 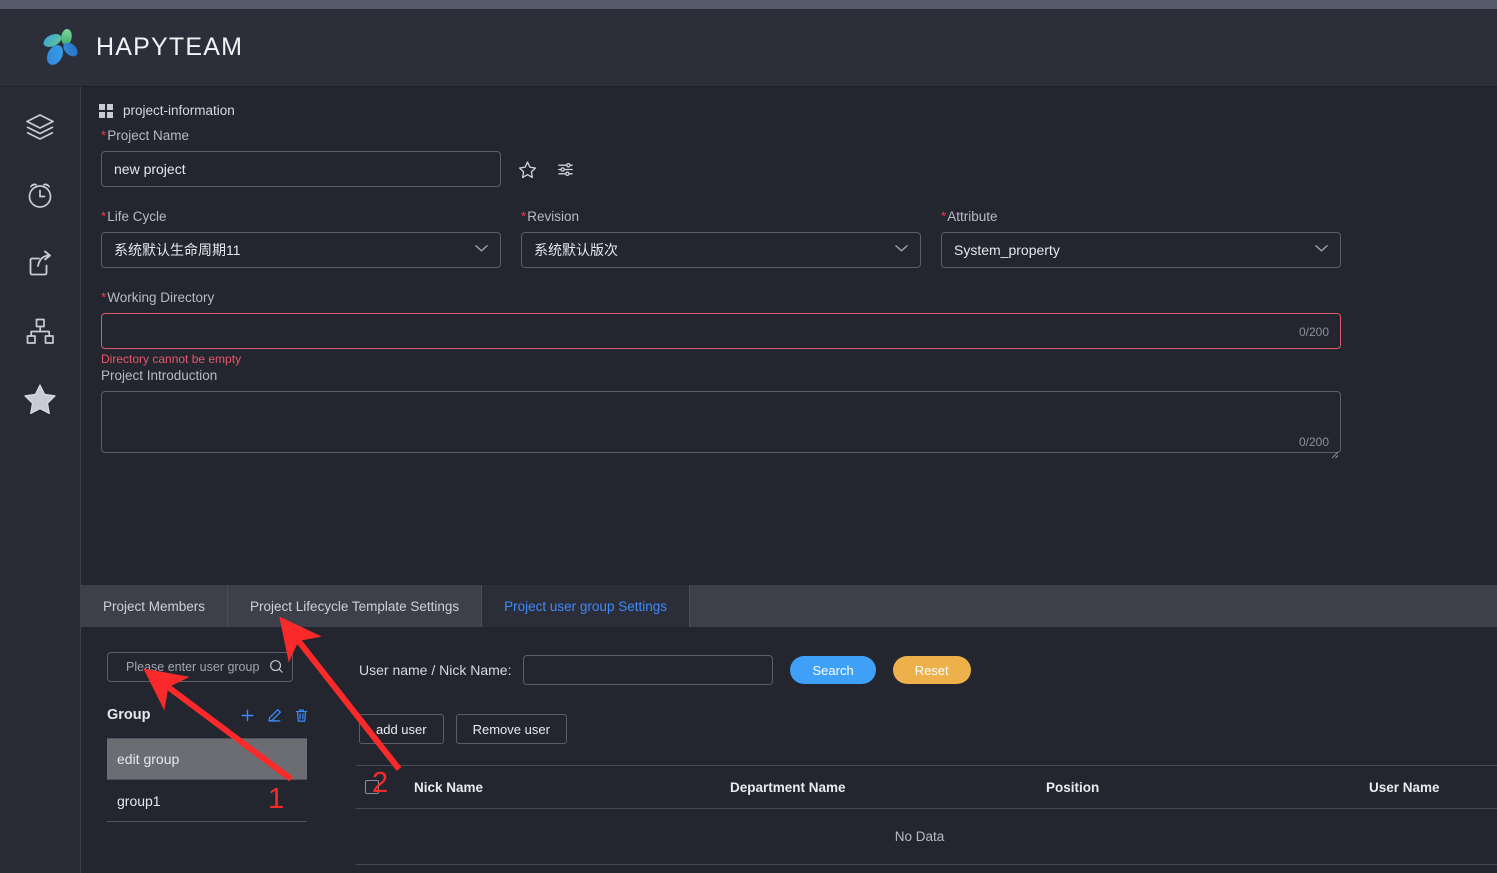 What do you see at coordinates (931, 670) in the screenshot?
I see `reset-button: Reset` at bounding box center [931, 670].